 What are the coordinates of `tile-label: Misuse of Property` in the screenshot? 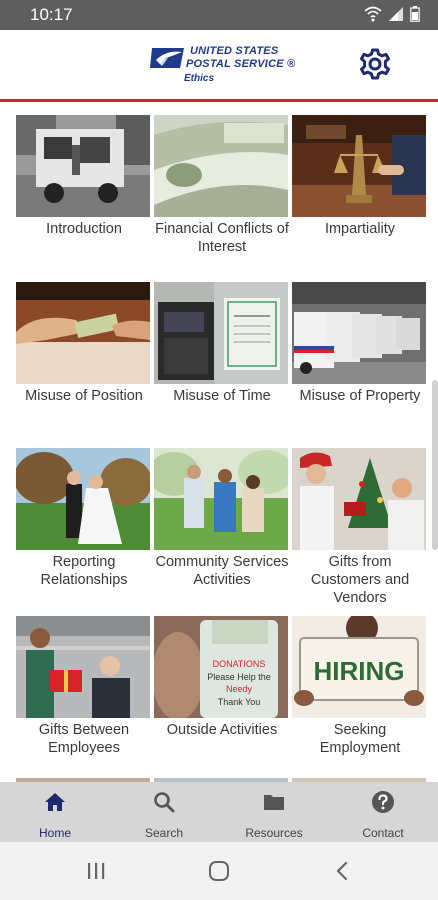 It's located at (360, 396).